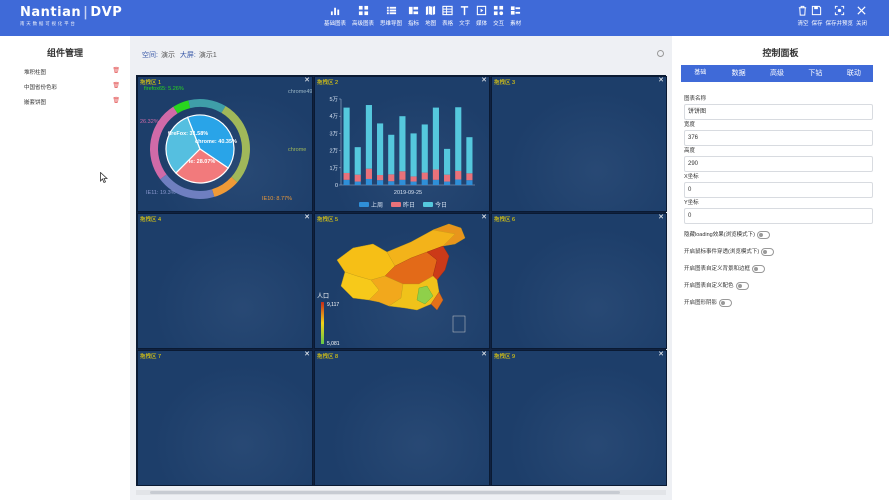 This screenshot has height=500, width=889. I want to click on toolbar-interaction-button: 交互, so click(498, 16).